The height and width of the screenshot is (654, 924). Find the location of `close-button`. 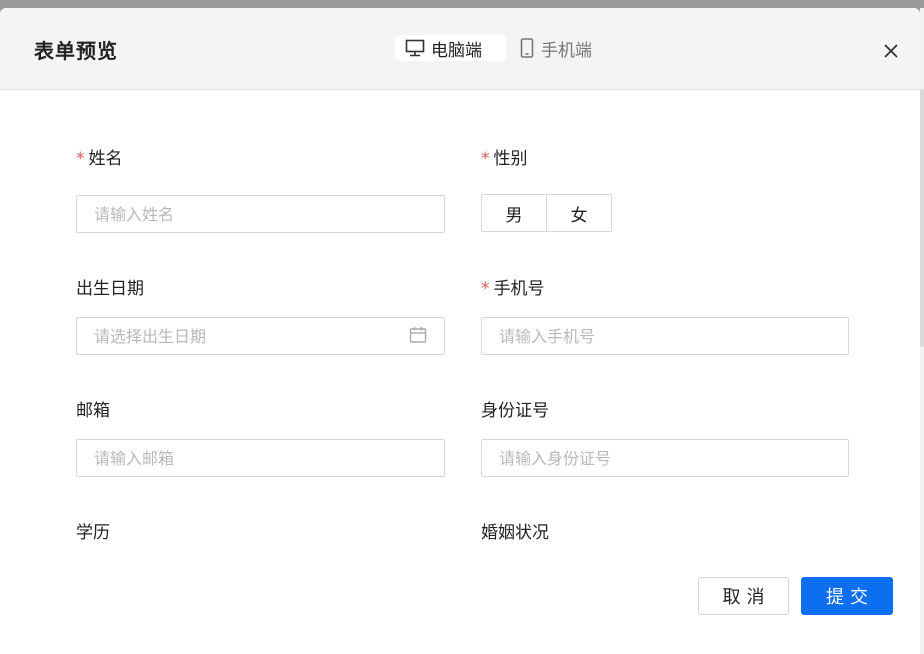

close-button is located at coordinates (891, 51).